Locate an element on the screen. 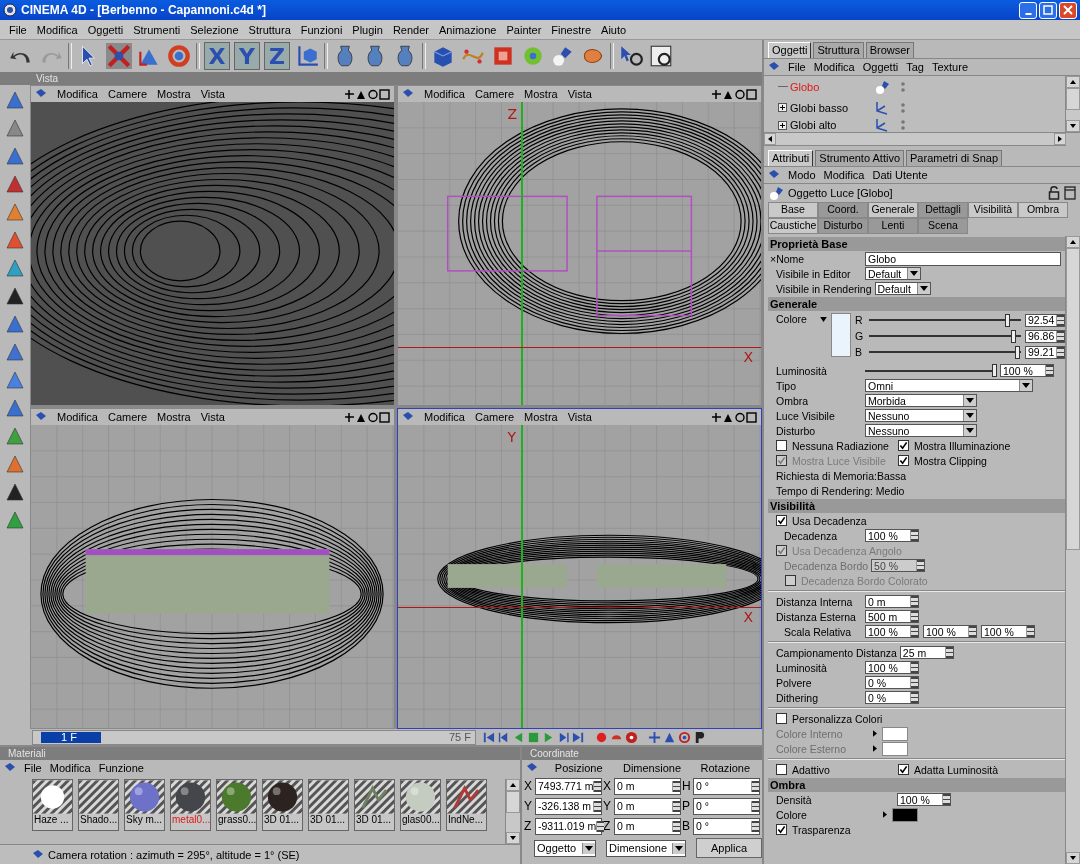 This screenshot has width=1080, height=864. menu-item: Animazione is located at coordinates (468, 29).